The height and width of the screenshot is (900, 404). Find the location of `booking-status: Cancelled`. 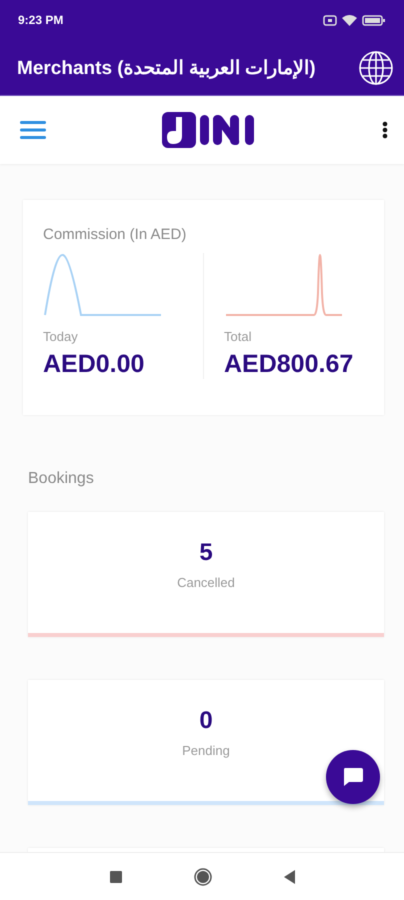

booking-status: Cancelled is located at coordinates (206, 582).